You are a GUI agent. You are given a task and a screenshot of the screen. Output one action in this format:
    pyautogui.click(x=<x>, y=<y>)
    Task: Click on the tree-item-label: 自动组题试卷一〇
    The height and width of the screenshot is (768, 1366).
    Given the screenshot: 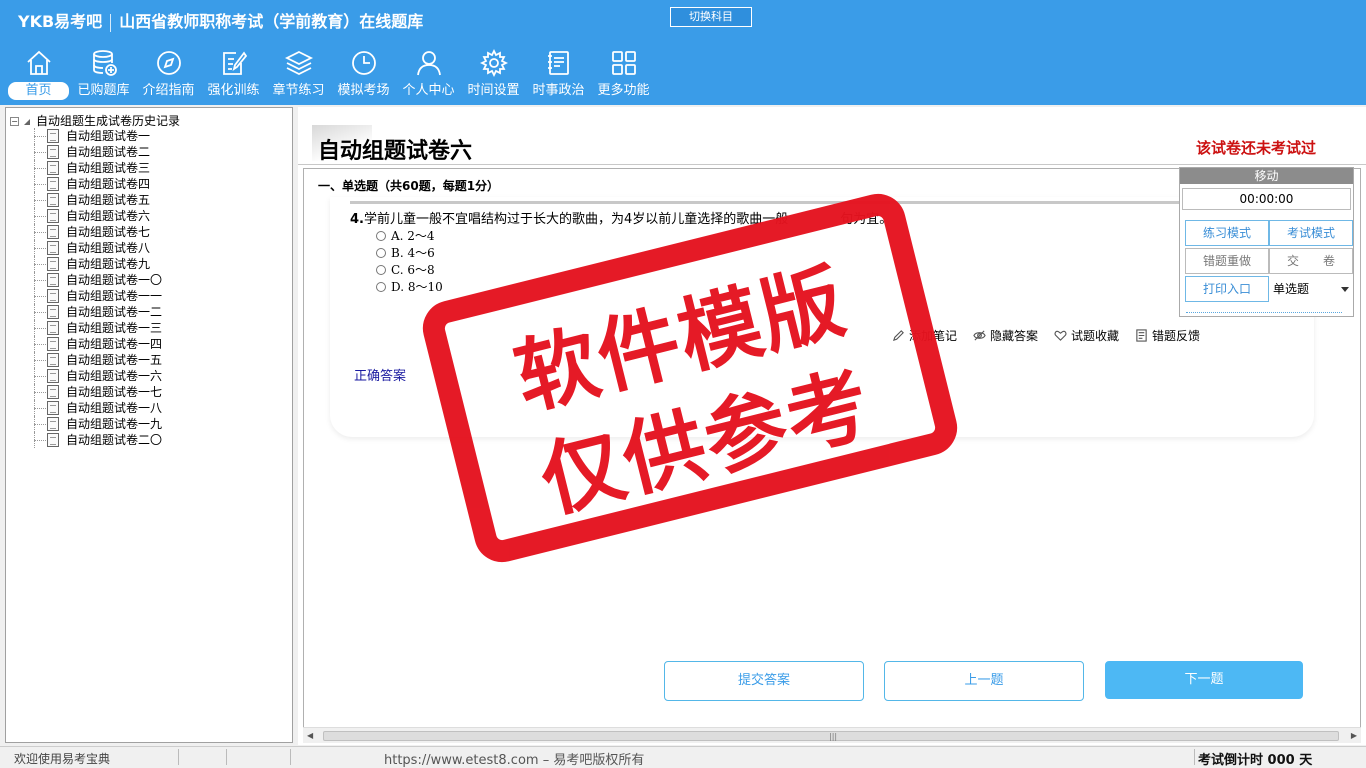 What is the action you would take?
    pyautogui.click(x=114, y=280)
    